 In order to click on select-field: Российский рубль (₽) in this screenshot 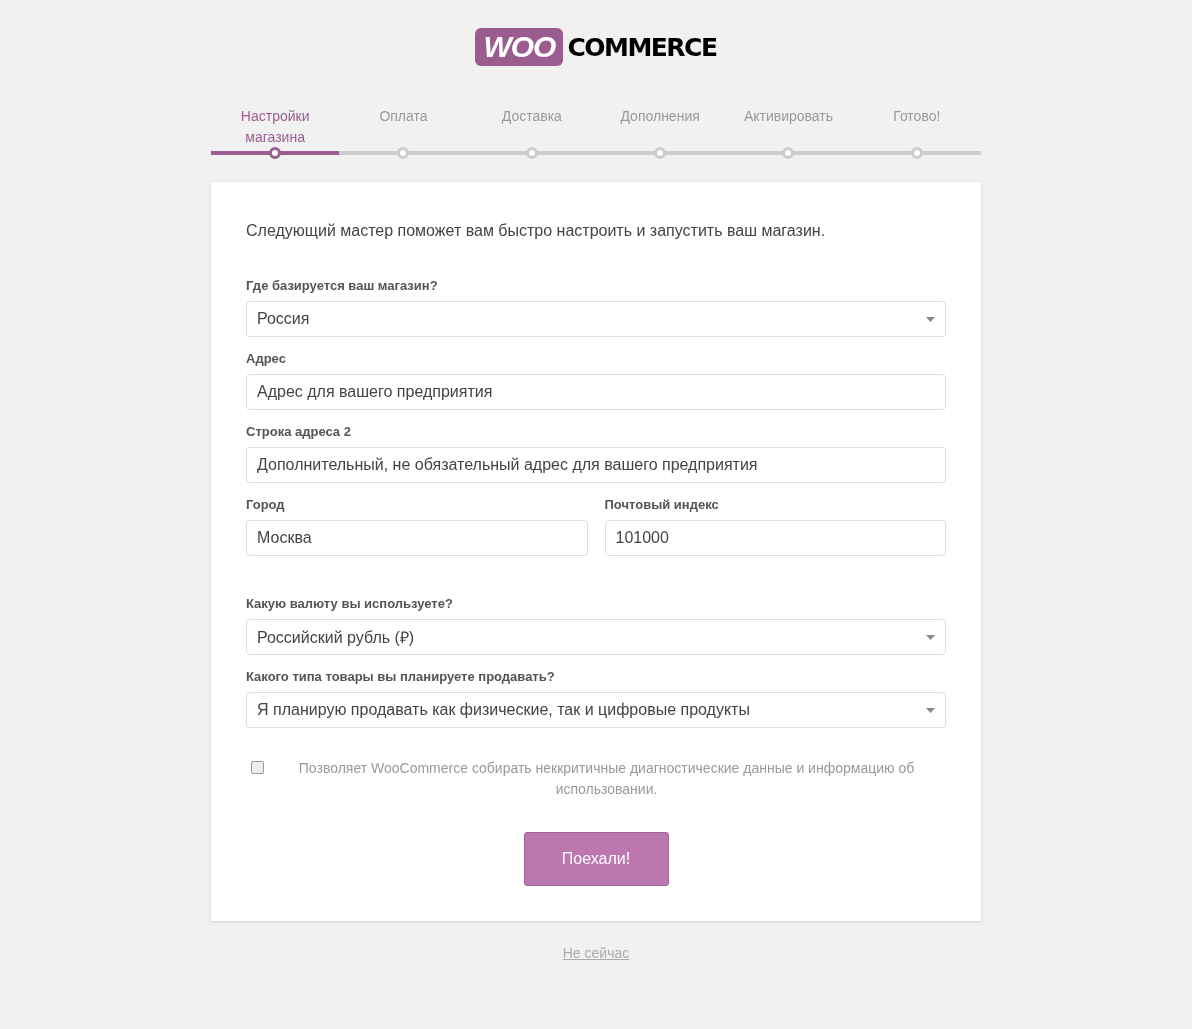, I will do `click(596, 637)`.